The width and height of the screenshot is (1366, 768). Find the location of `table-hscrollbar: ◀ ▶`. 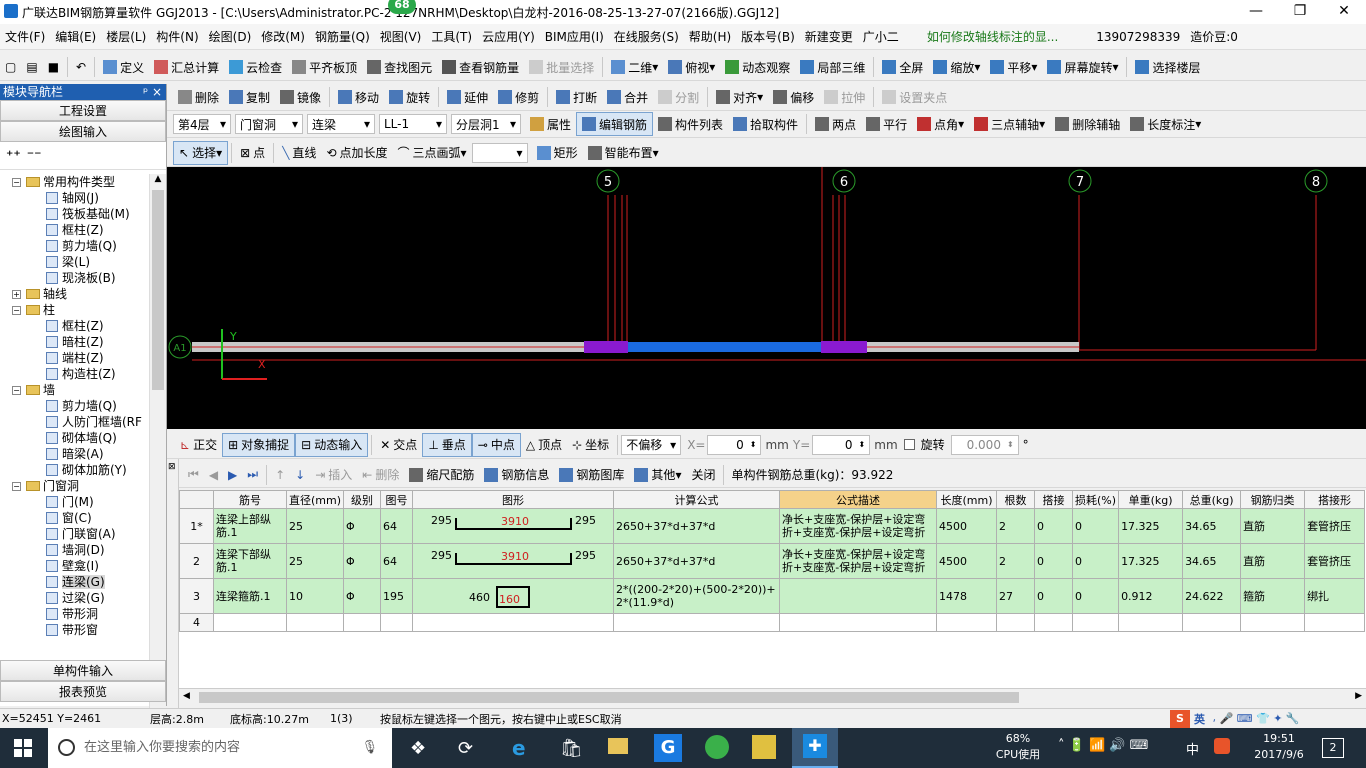

table-hscrollbar: ◀ ▶ is located at coordinates (772, 697).